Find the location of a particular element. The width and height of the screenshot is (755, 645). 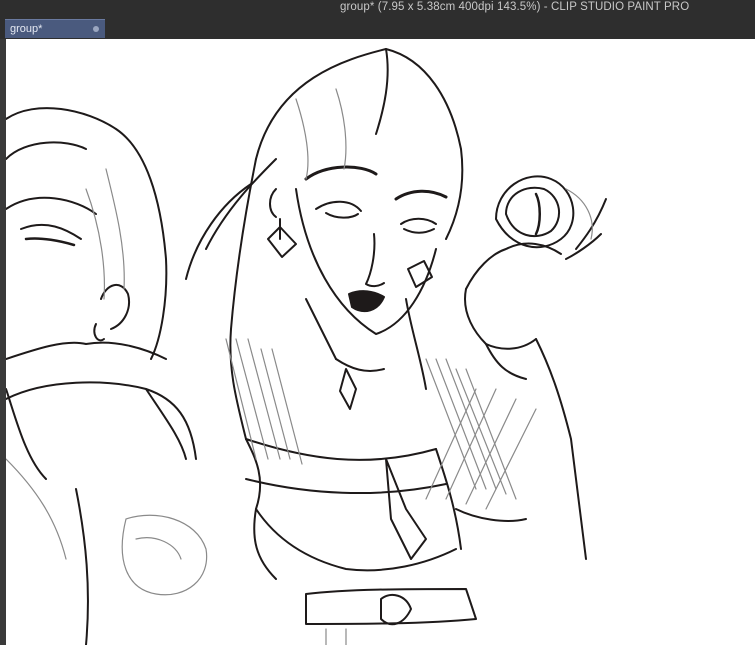

tab-label: group* is located at coordinates (26, 29).